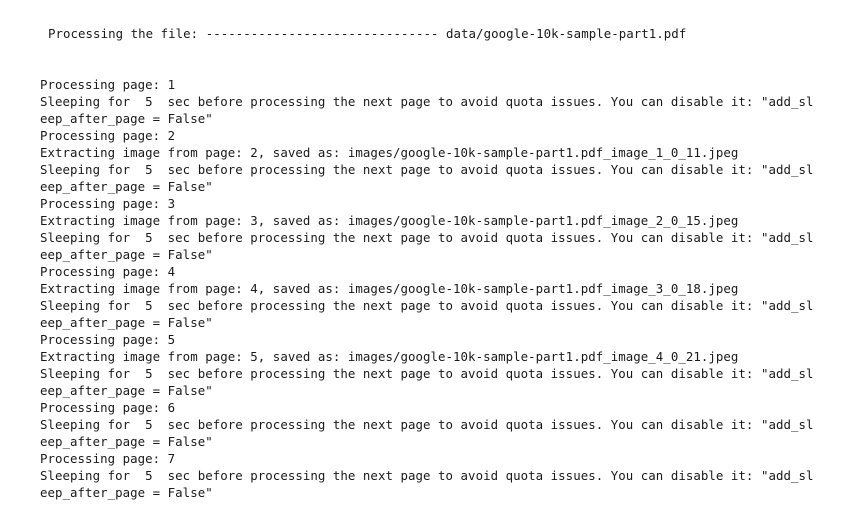 The width and height of the screenshot is (868, 512). What do you see at coordinates (108, 339) in the screenshot?
I see `log-line: Processing page: 5` at bounding box center [108, 339].